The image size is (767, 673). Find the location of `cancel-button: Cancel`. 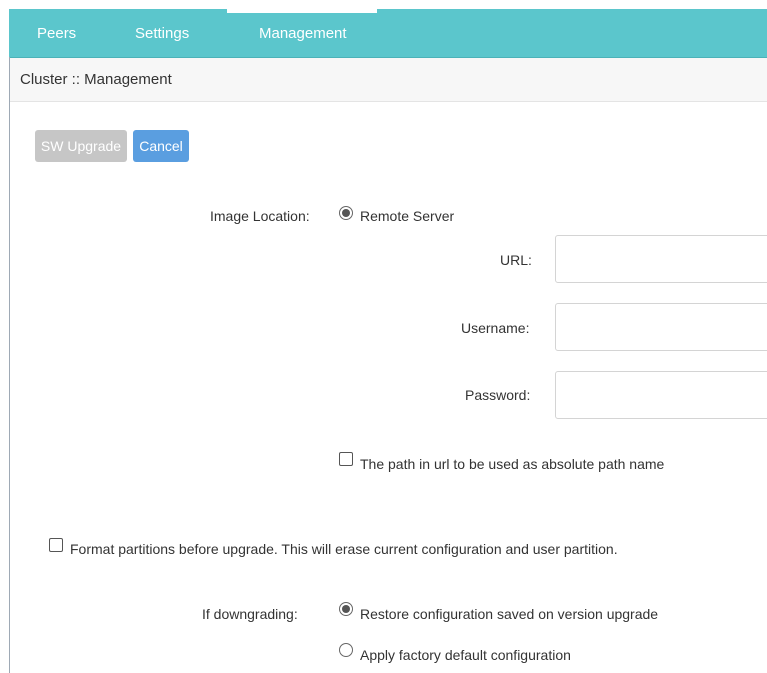

cancel-button: Cancel is located at coordinates (161, 146).